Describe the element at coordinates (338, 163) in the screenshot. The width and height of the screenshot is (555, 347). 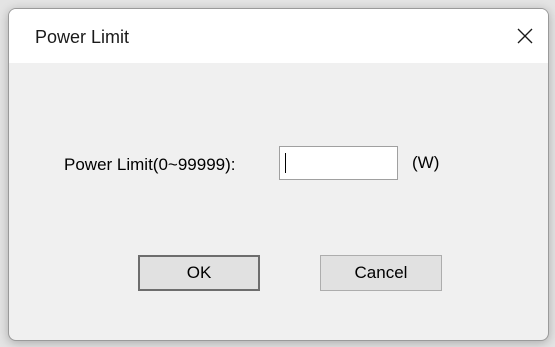
I see `power-limit-input` at that location.